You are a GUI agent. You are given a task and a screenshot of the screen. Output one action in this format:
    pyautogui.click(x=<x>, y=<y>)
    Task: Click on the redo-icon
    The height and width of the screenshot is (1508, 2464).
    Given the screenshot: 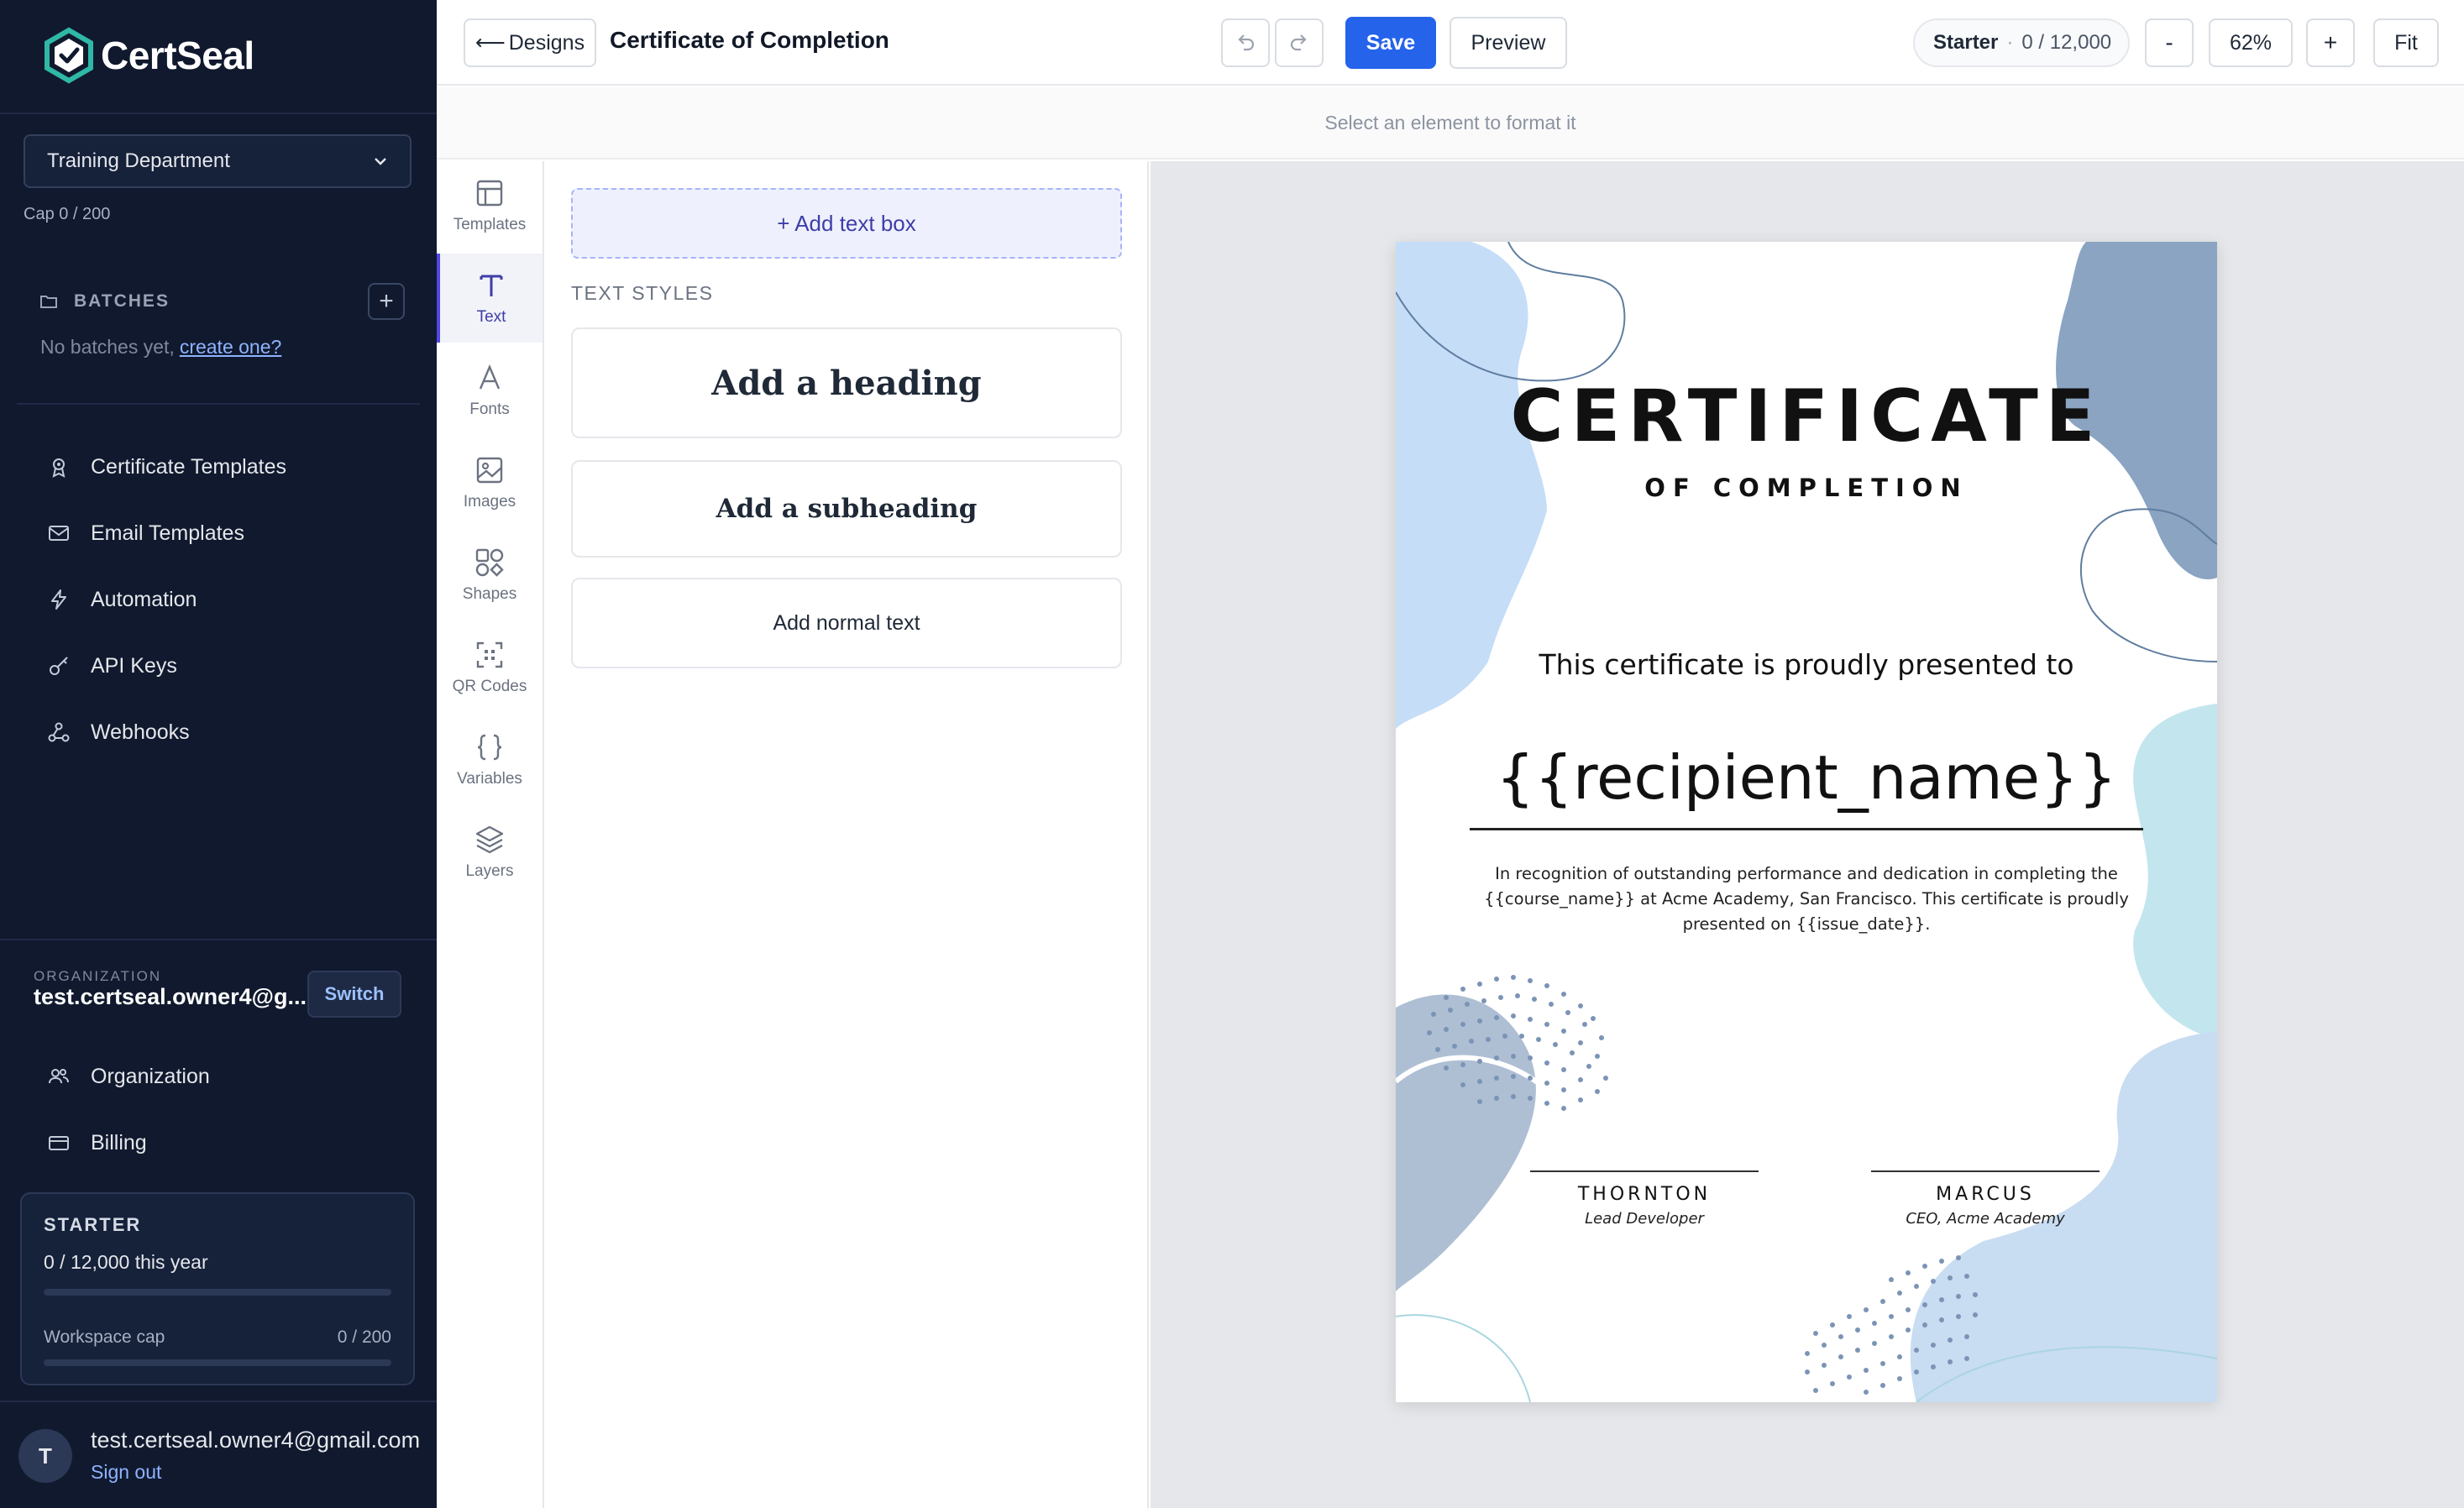 What is the action you would take?
    pyautogui.click(x=1299, y=42)
    